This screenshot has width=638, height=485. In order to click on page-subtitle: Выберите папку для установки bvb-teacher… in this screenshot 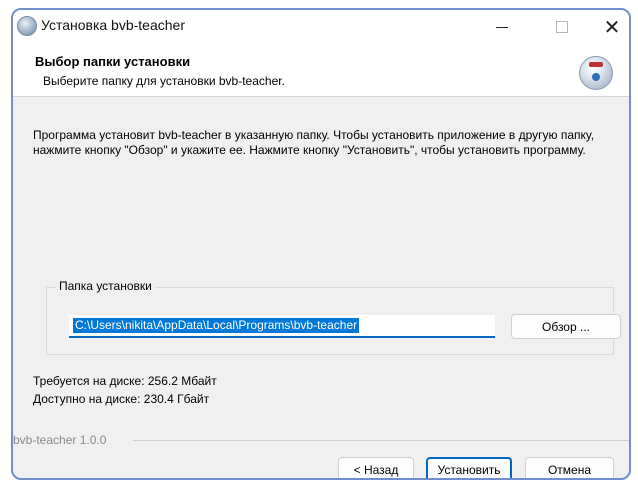, I will do `click(164, 81)`.